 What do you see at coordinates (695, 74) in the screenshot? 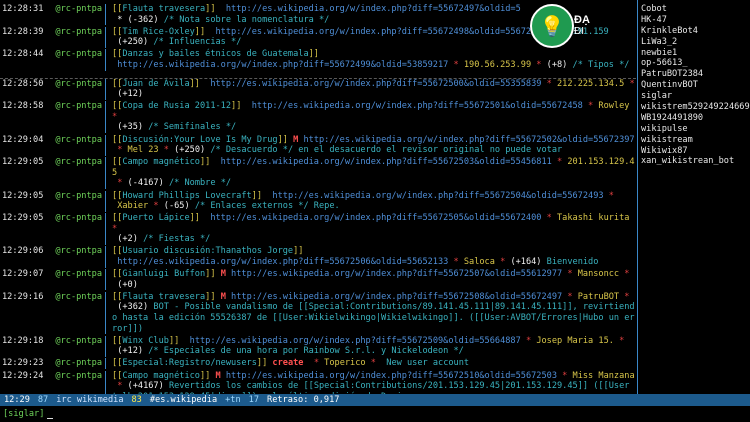
I see `nicklist-item: PatruBOT2384` at bounding box center [695, 74].